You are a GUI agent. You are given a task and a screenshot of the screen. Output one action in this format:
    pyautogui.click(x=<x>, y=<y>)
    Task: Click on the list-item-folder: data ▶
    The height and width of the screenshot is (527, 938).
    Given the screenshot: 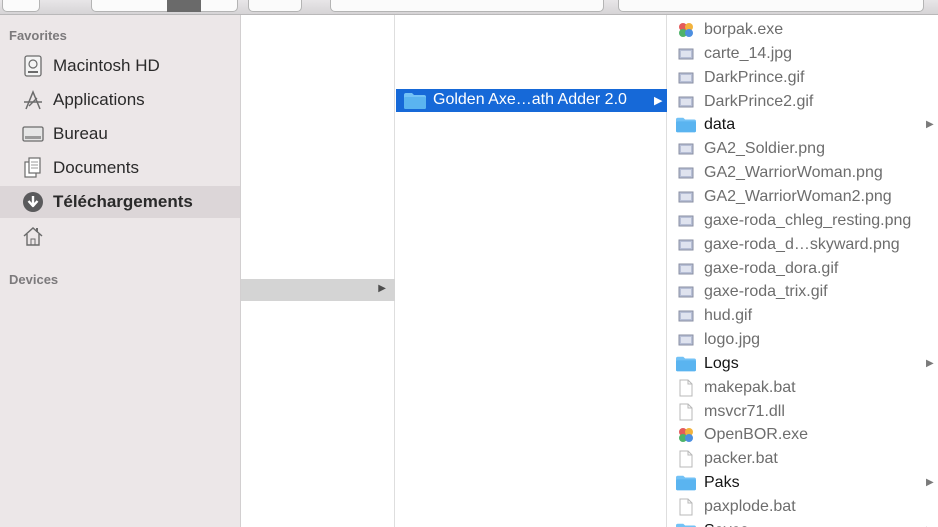 What is the action you would take?
    pyautogui.click(x=803, y=125)
    